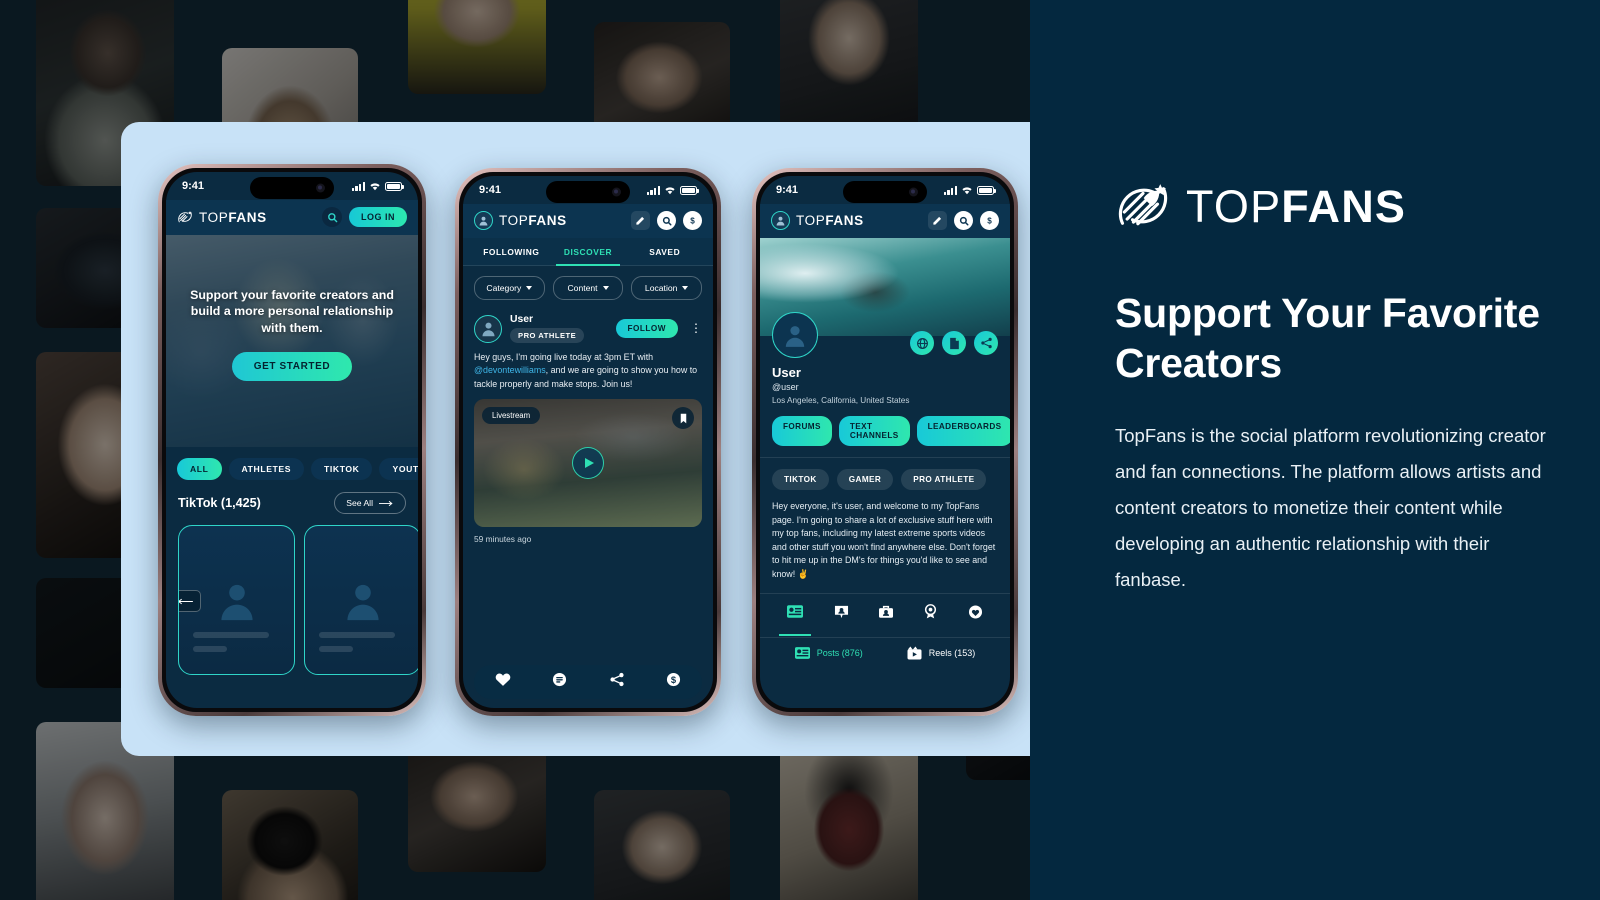 The height and width of the screenshot is (900, 1600). Describe the element at coordinates (841, 617) in the screenshot. I see `profile-card-icon` at that location.